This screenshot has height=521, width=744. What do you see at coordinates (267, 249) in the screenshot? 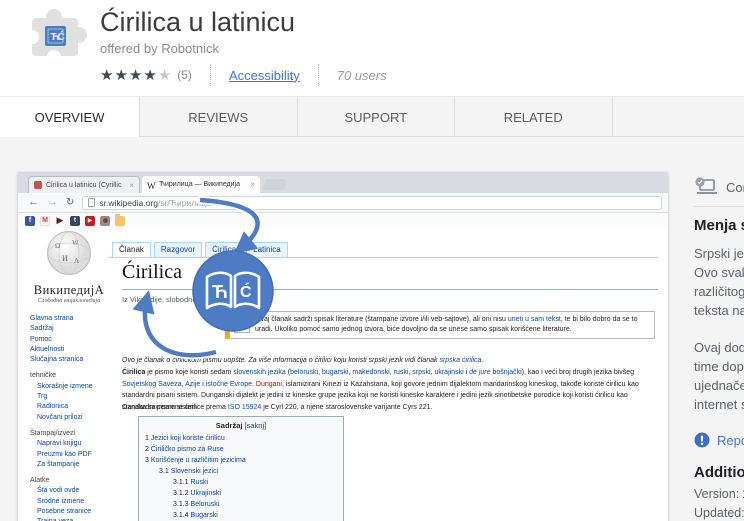
I see `wiki-tab-latinica: Latinica` at bounding box center [267, 249].